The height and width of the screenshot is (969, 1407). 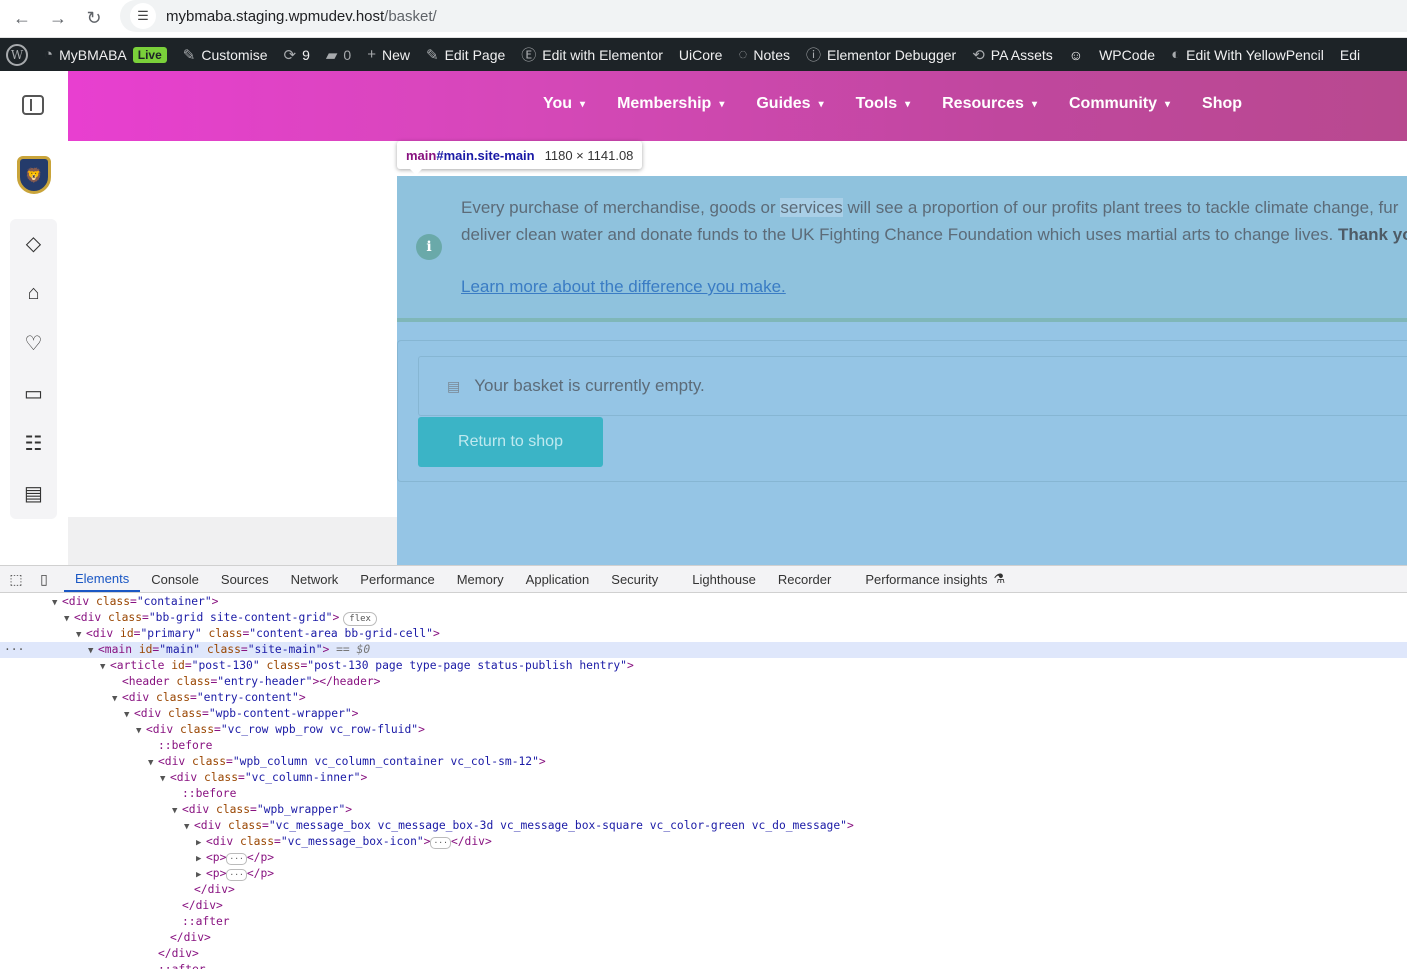 I want to click on reload-icon: ↻, so click(x=94, y=19).